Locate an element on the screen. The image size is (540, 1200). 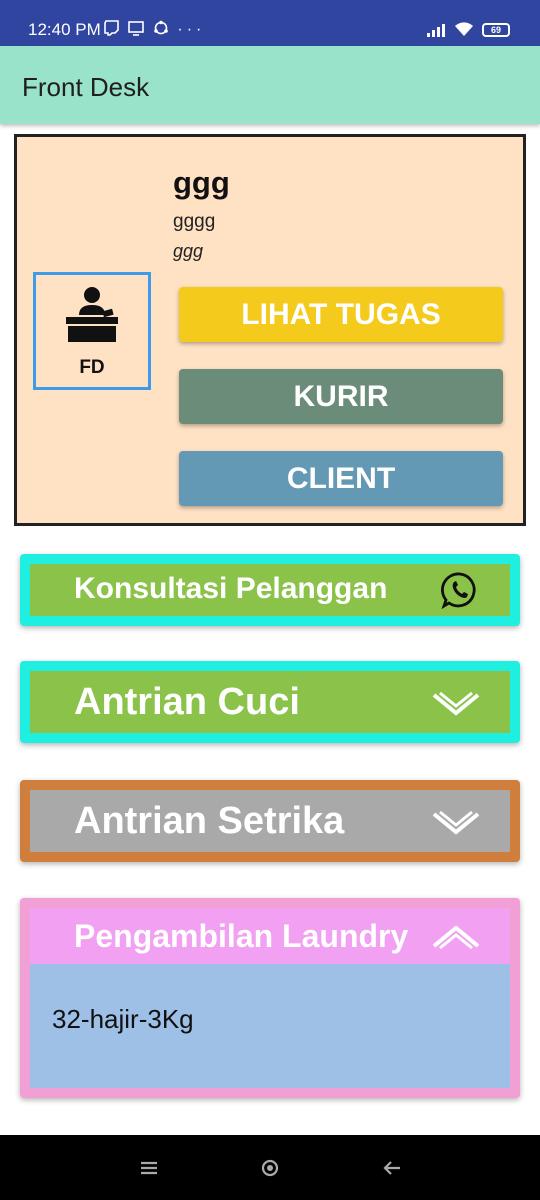
kurir-button: KURIR is located at coordinates (341, 396).